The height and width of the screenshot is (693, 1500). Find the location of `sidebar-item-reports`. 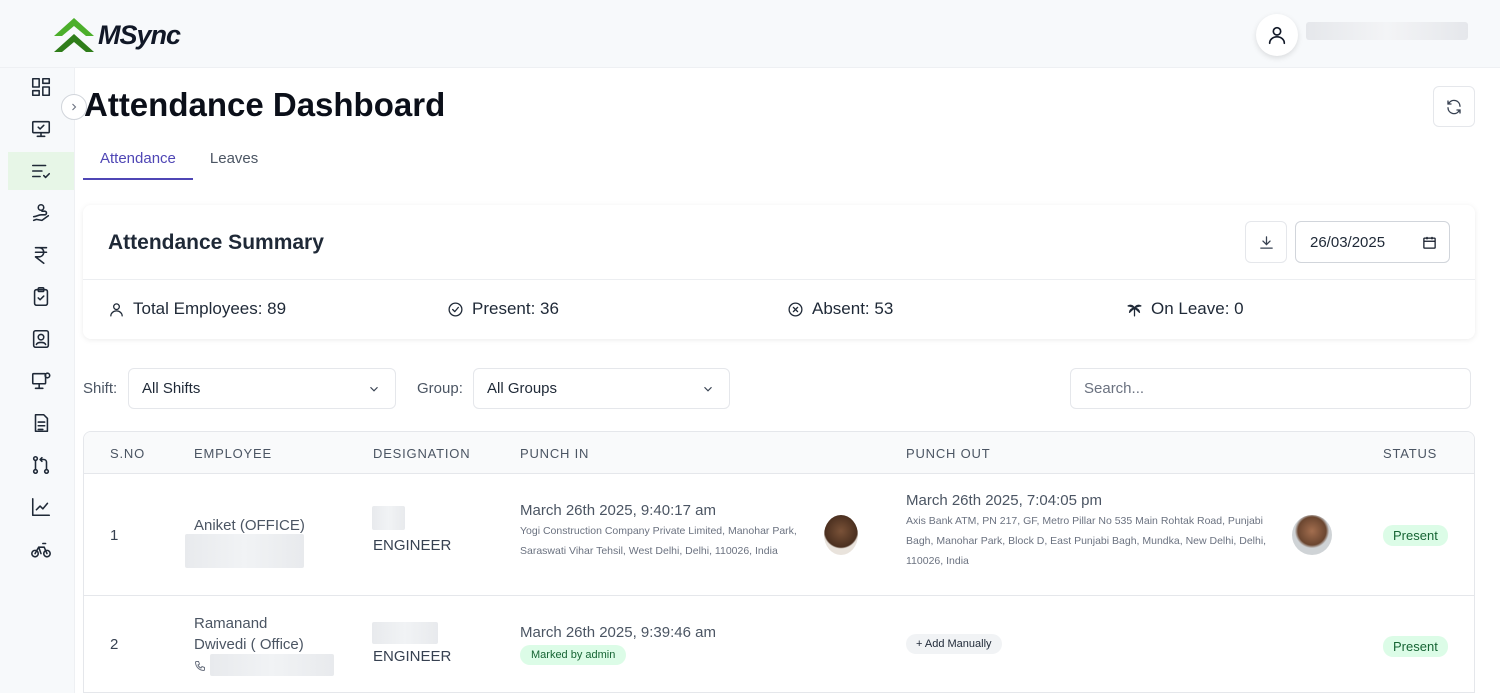

sidebar-item-reports is located at coordinates (41, 423).